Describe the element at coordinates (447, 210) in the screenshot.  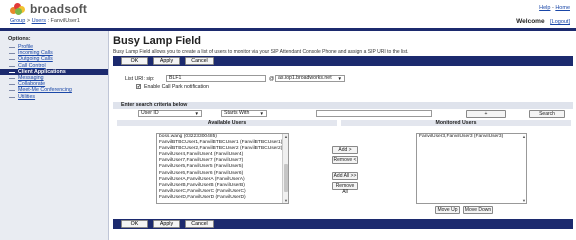
I see `move-up-button: Move Up` at that location.